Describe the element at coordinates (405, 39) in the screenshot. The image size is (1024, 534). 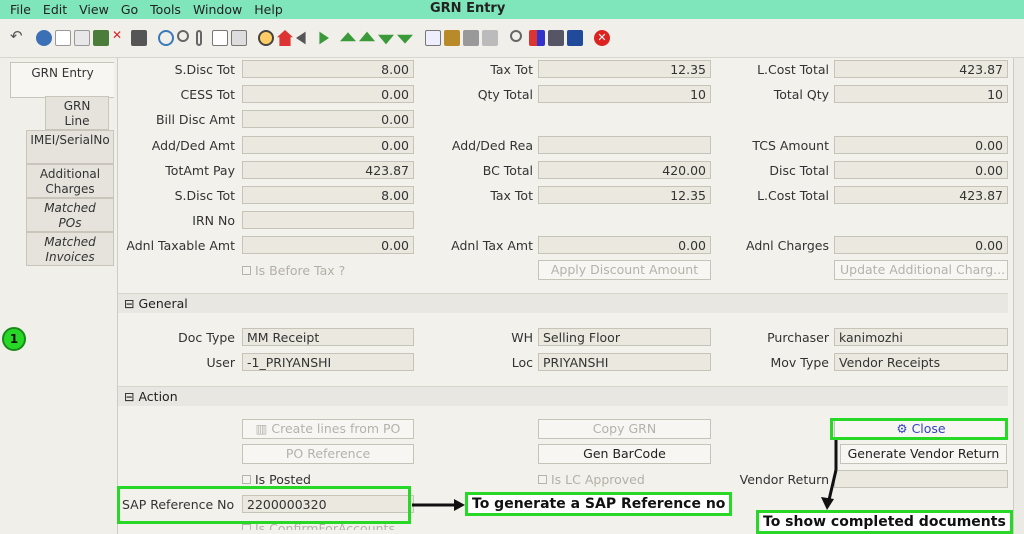
I see `last-icon` at that location.